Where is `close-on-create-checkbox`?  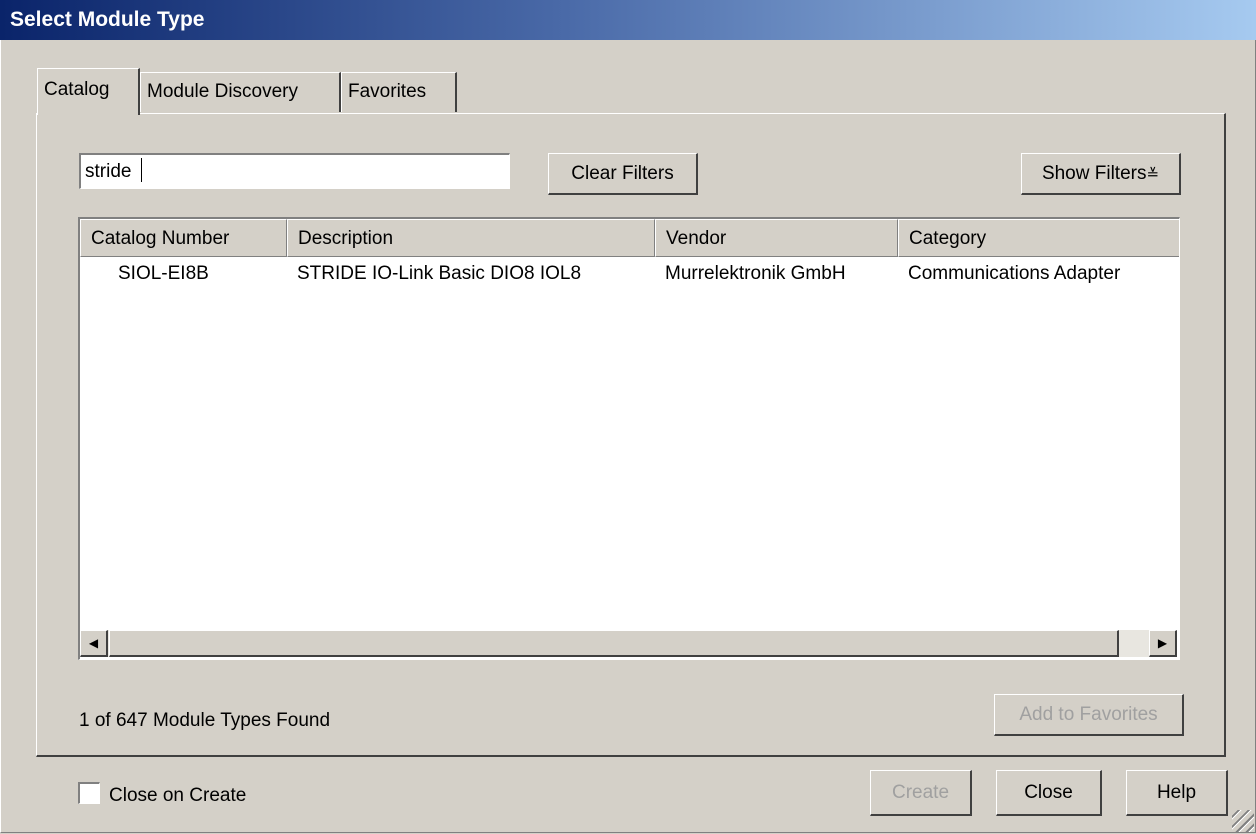
close-on-create-checkbox is located at coordinates (89, 793).